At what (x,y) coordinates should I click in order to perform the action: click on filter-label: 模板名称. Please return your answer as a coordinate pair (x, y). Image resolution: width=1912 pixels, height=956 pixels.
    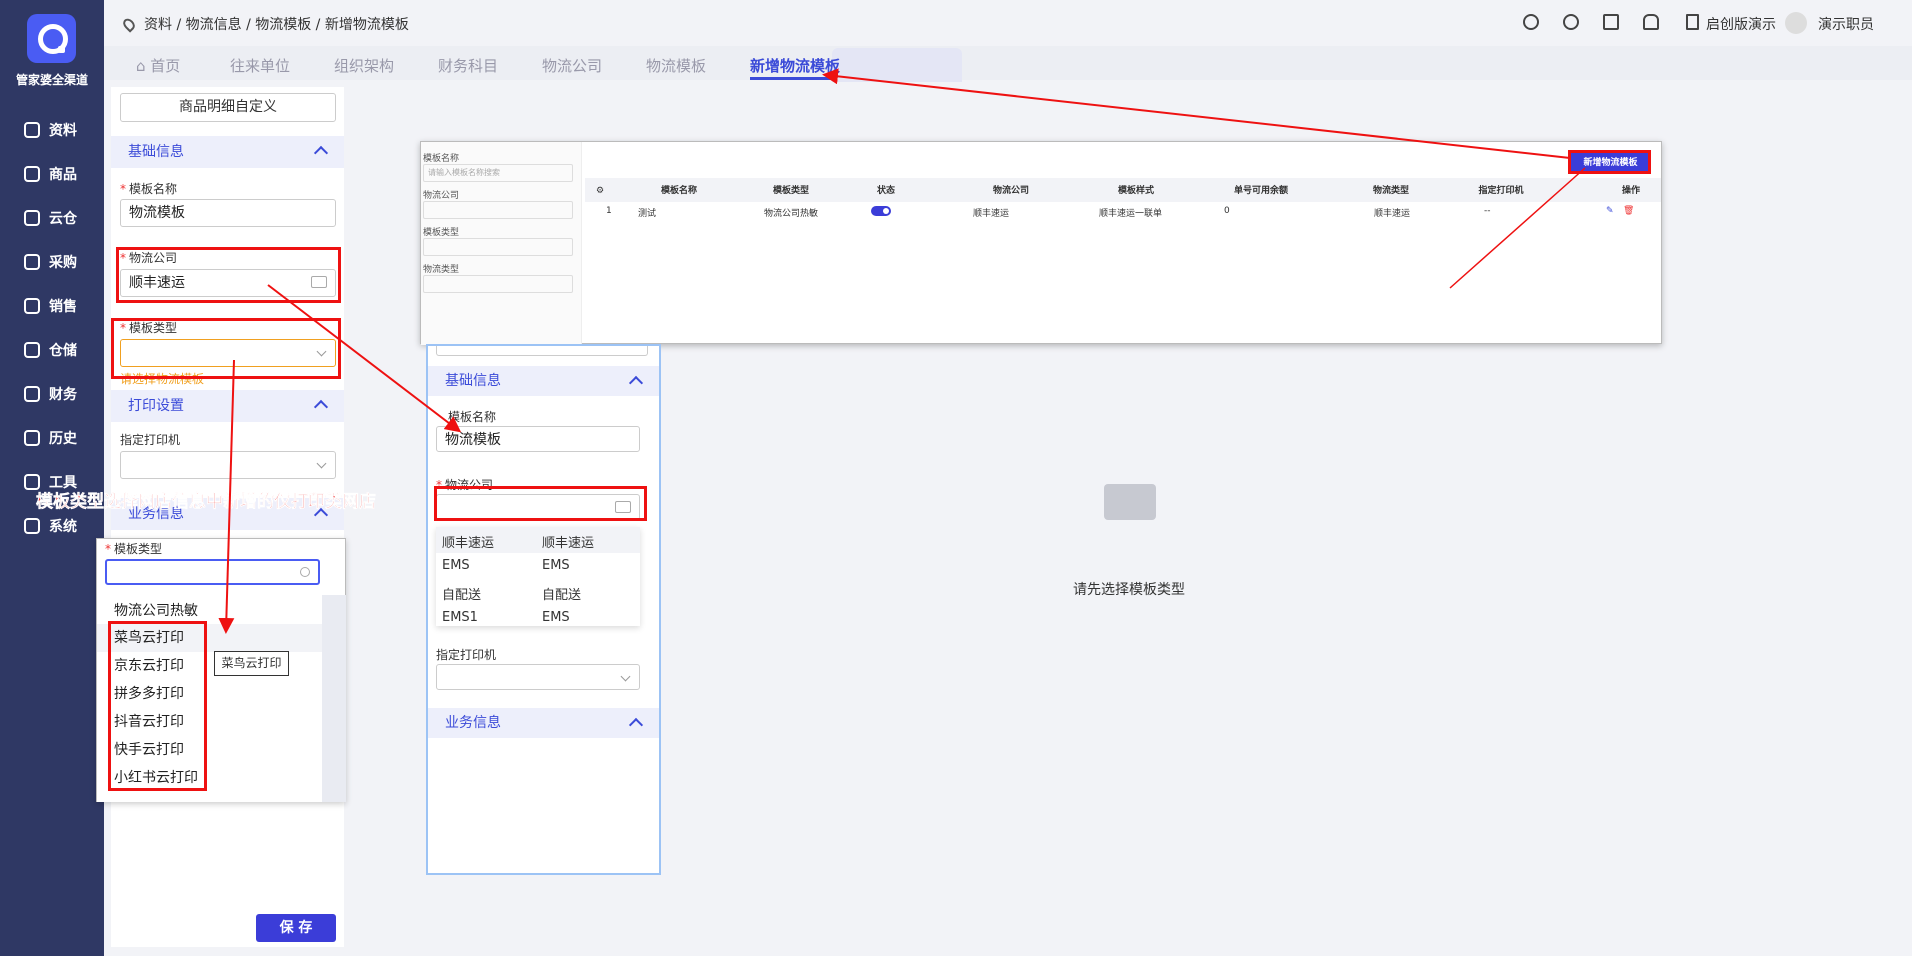
    Looking at the image, I should click on (441, 159).